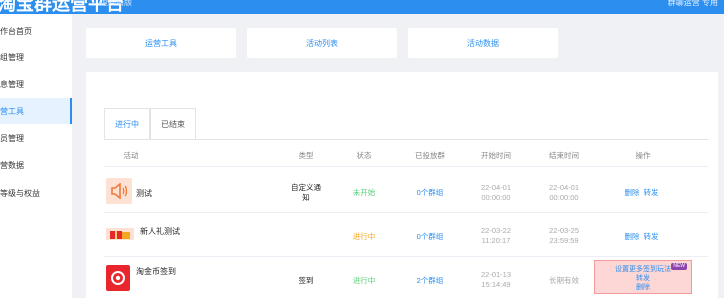 The width and height of the screenshot is (724, 298). What do you see at coordinates (362, 7) in the screenshot?
I see `top-bar: 淘宝群运营平台 返回旧版 群聊运营 专用` at bounding box center [362, 7].